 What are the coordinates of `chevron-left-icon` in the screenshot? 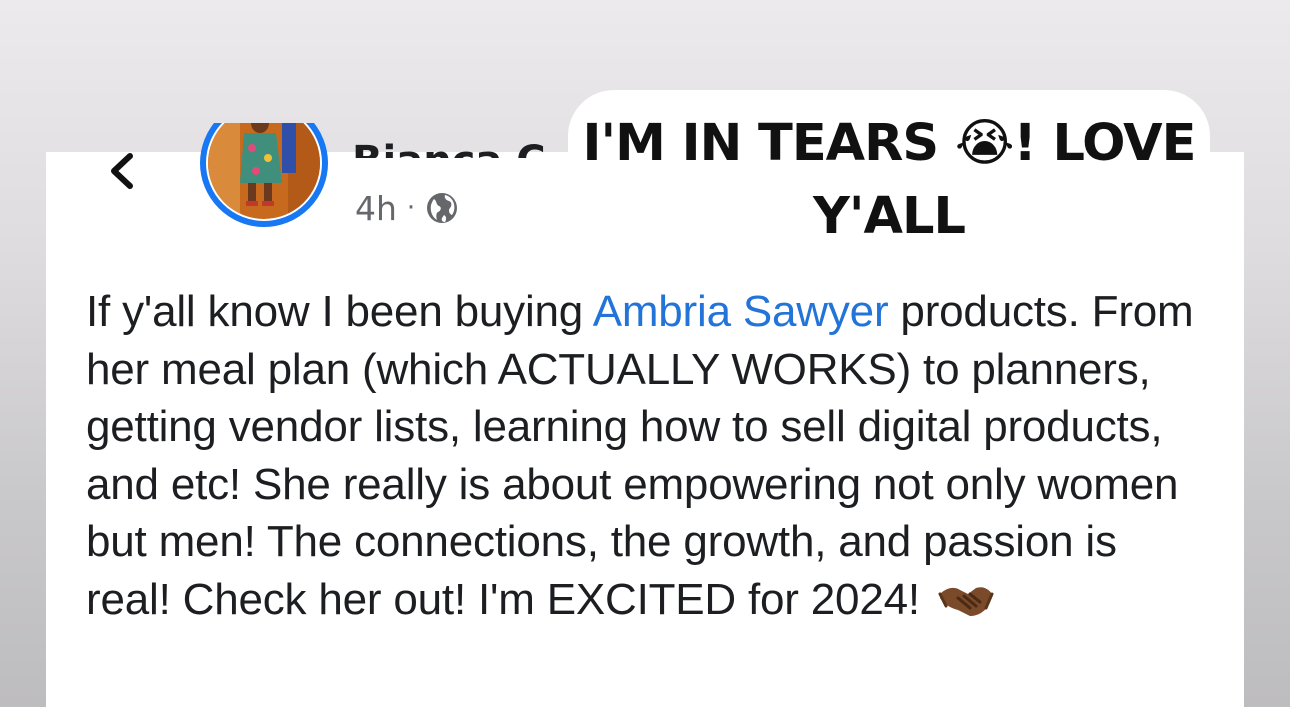 It's located at (122, 171).